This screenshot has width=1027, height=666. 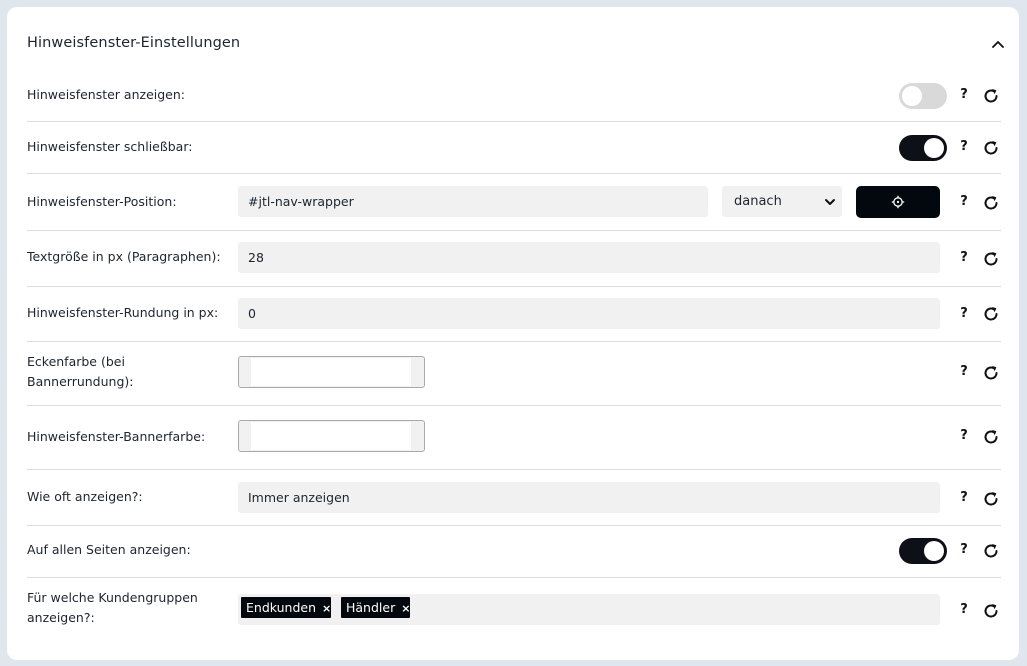 I want to click on setting-label-show: Hinweisfenster anzeigen:, so click(x=106, y=94).